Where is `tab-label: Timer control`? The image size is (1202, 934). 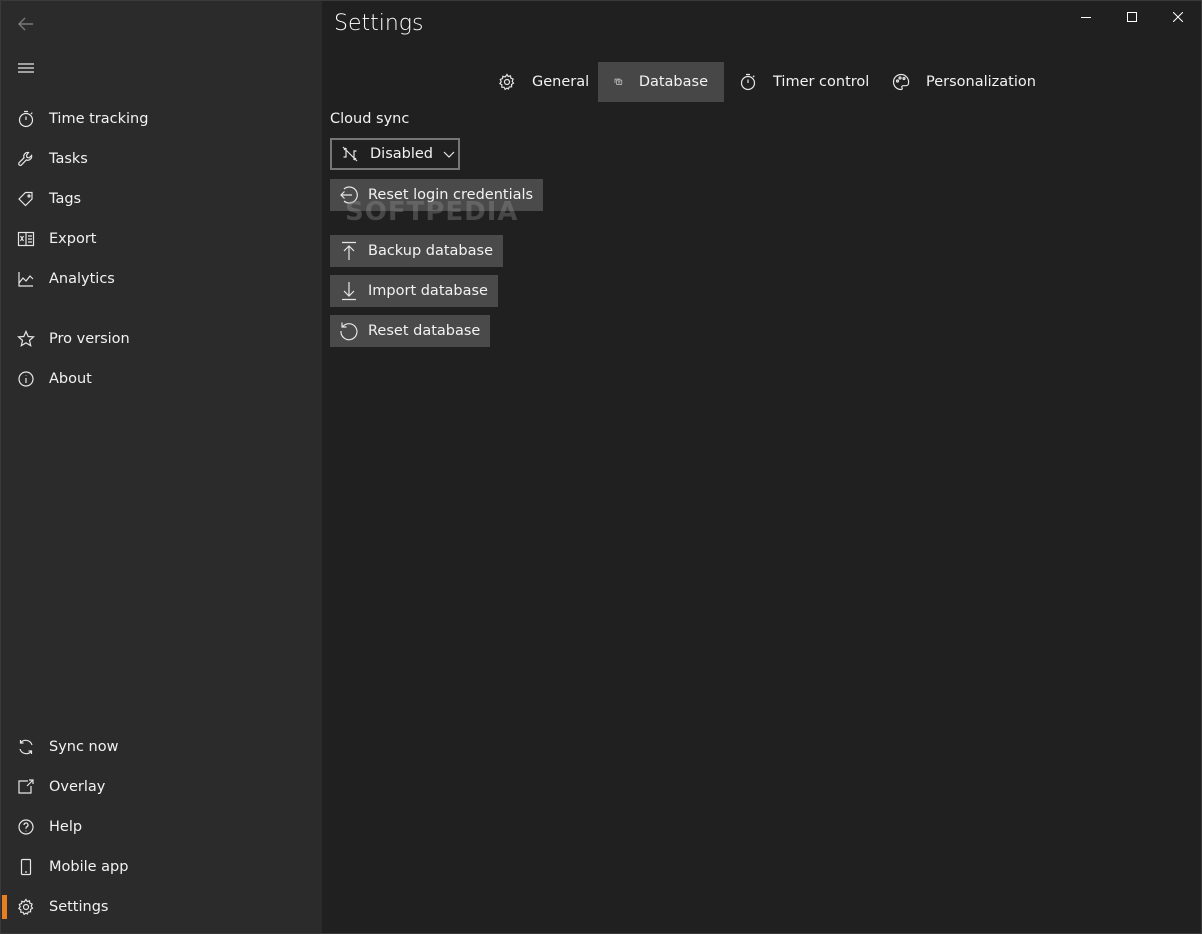
tab-label: Timer control is located at coordinates (821, 82).